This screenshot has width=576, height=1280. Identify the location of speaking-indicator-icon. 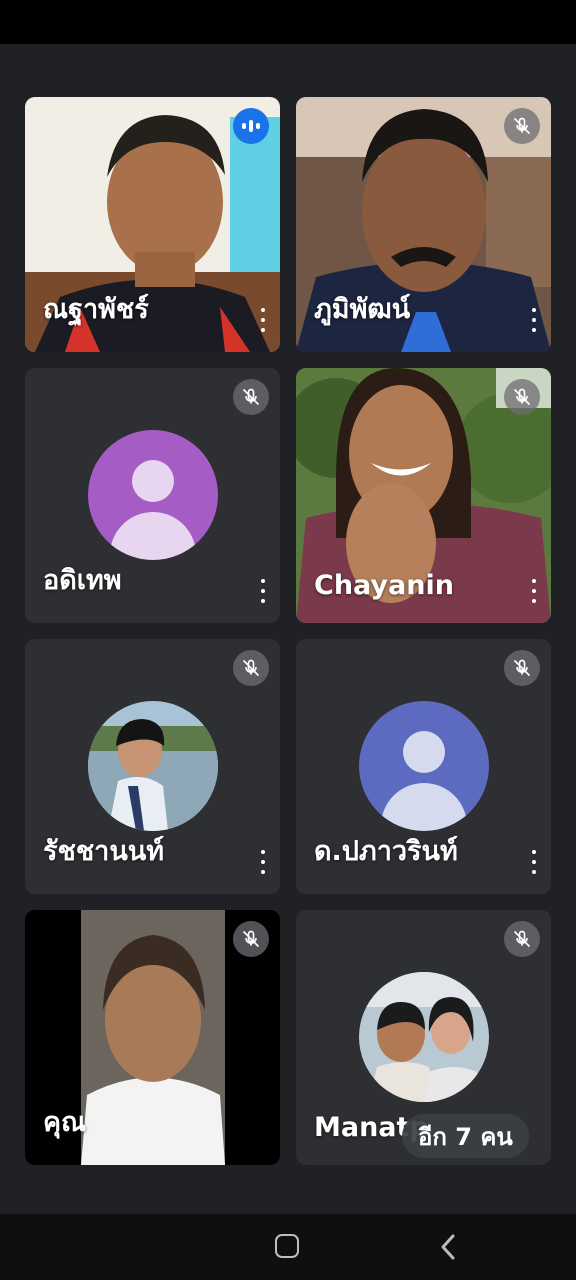
(251, 126).